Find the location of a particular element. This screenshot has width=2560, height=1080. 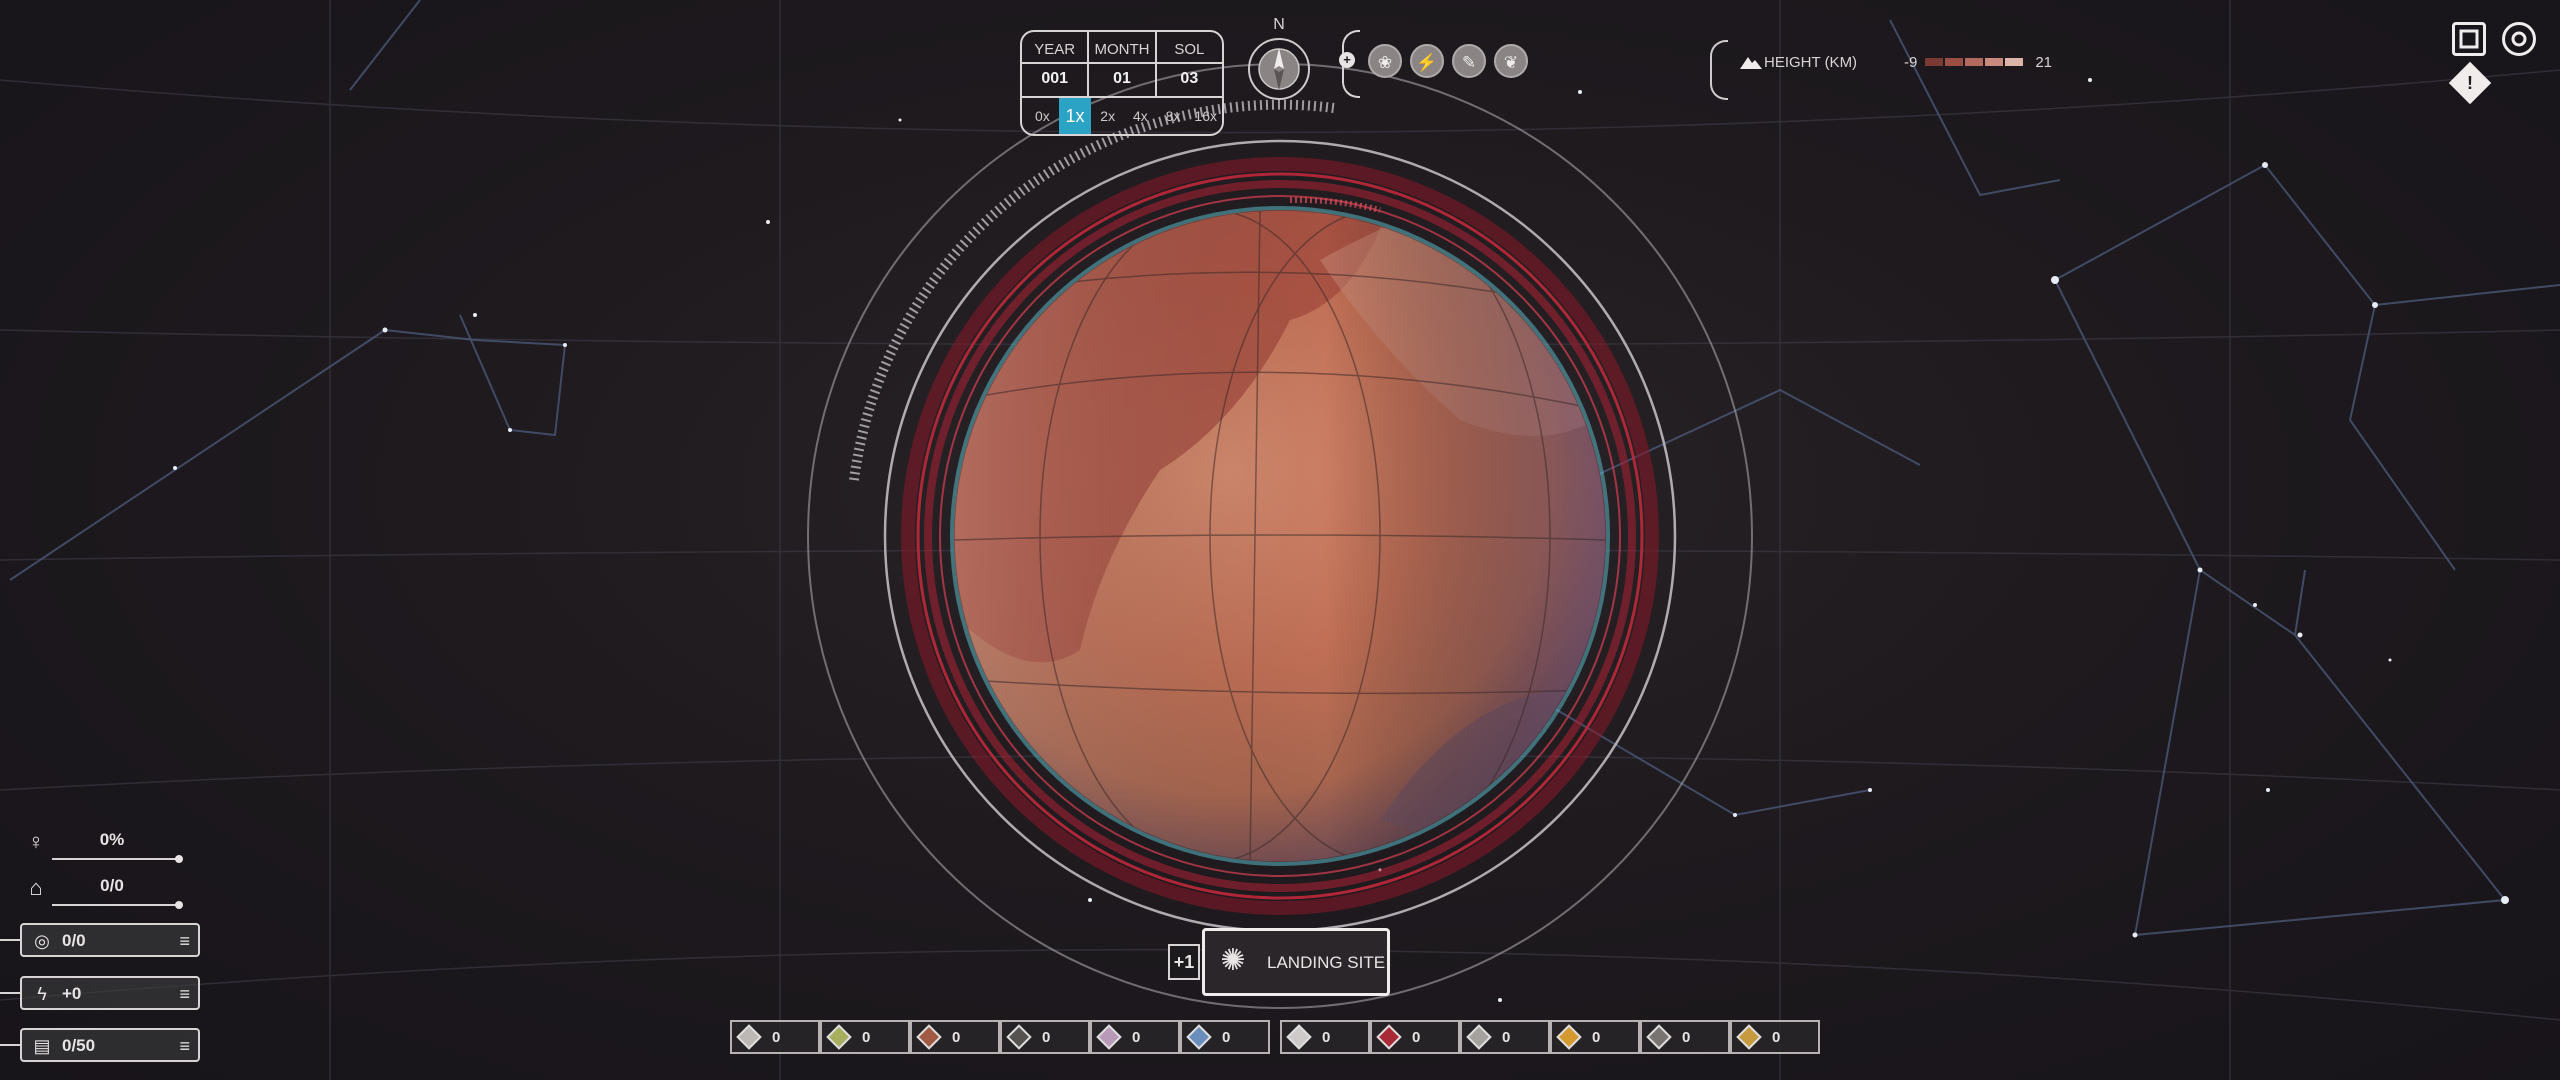

layers-icon is located at coordinates (2469, 39).